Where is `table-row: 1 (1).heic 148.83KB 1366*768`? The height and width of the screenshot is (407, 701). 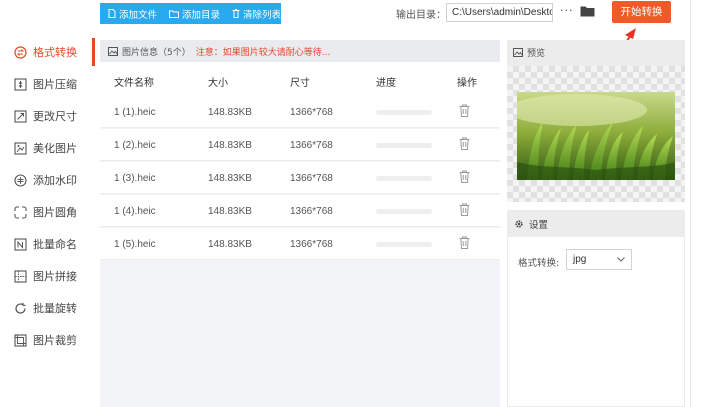
table-row: 1 (1).heic 148.83KB 1366*768 is located at coordinates (300, 112).